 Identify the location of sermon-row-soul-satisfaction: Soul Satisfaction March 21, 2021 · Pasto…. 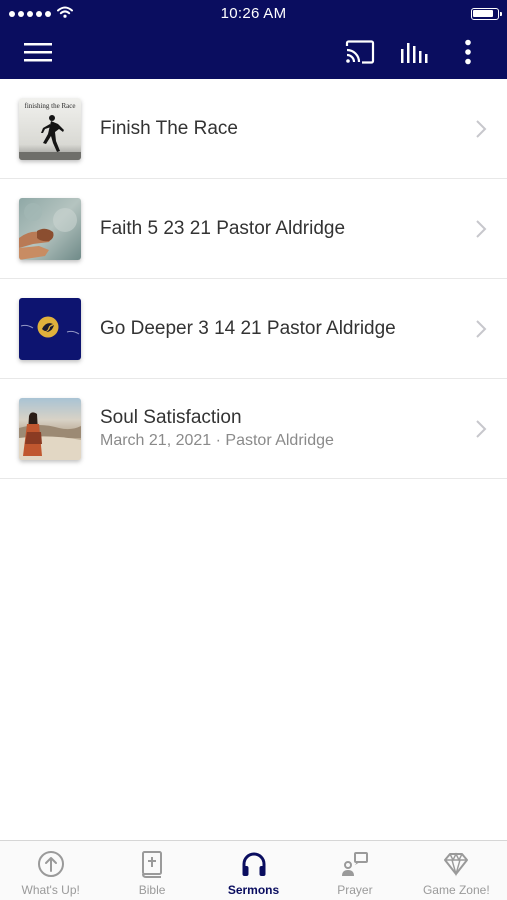
(253, 429).